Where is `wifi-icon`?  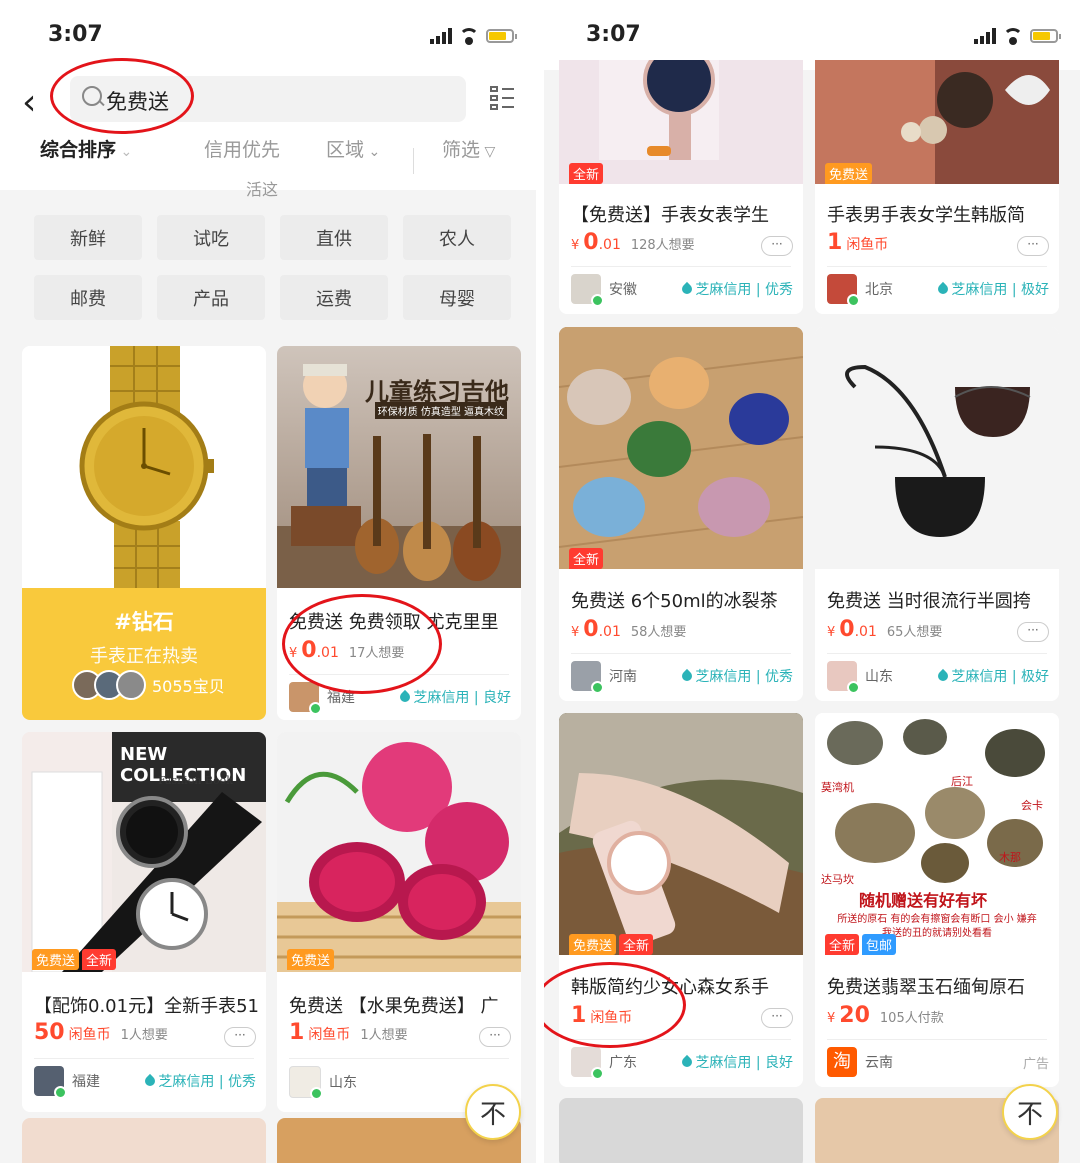 wifi-icon is located at coordinates (1013, 36).